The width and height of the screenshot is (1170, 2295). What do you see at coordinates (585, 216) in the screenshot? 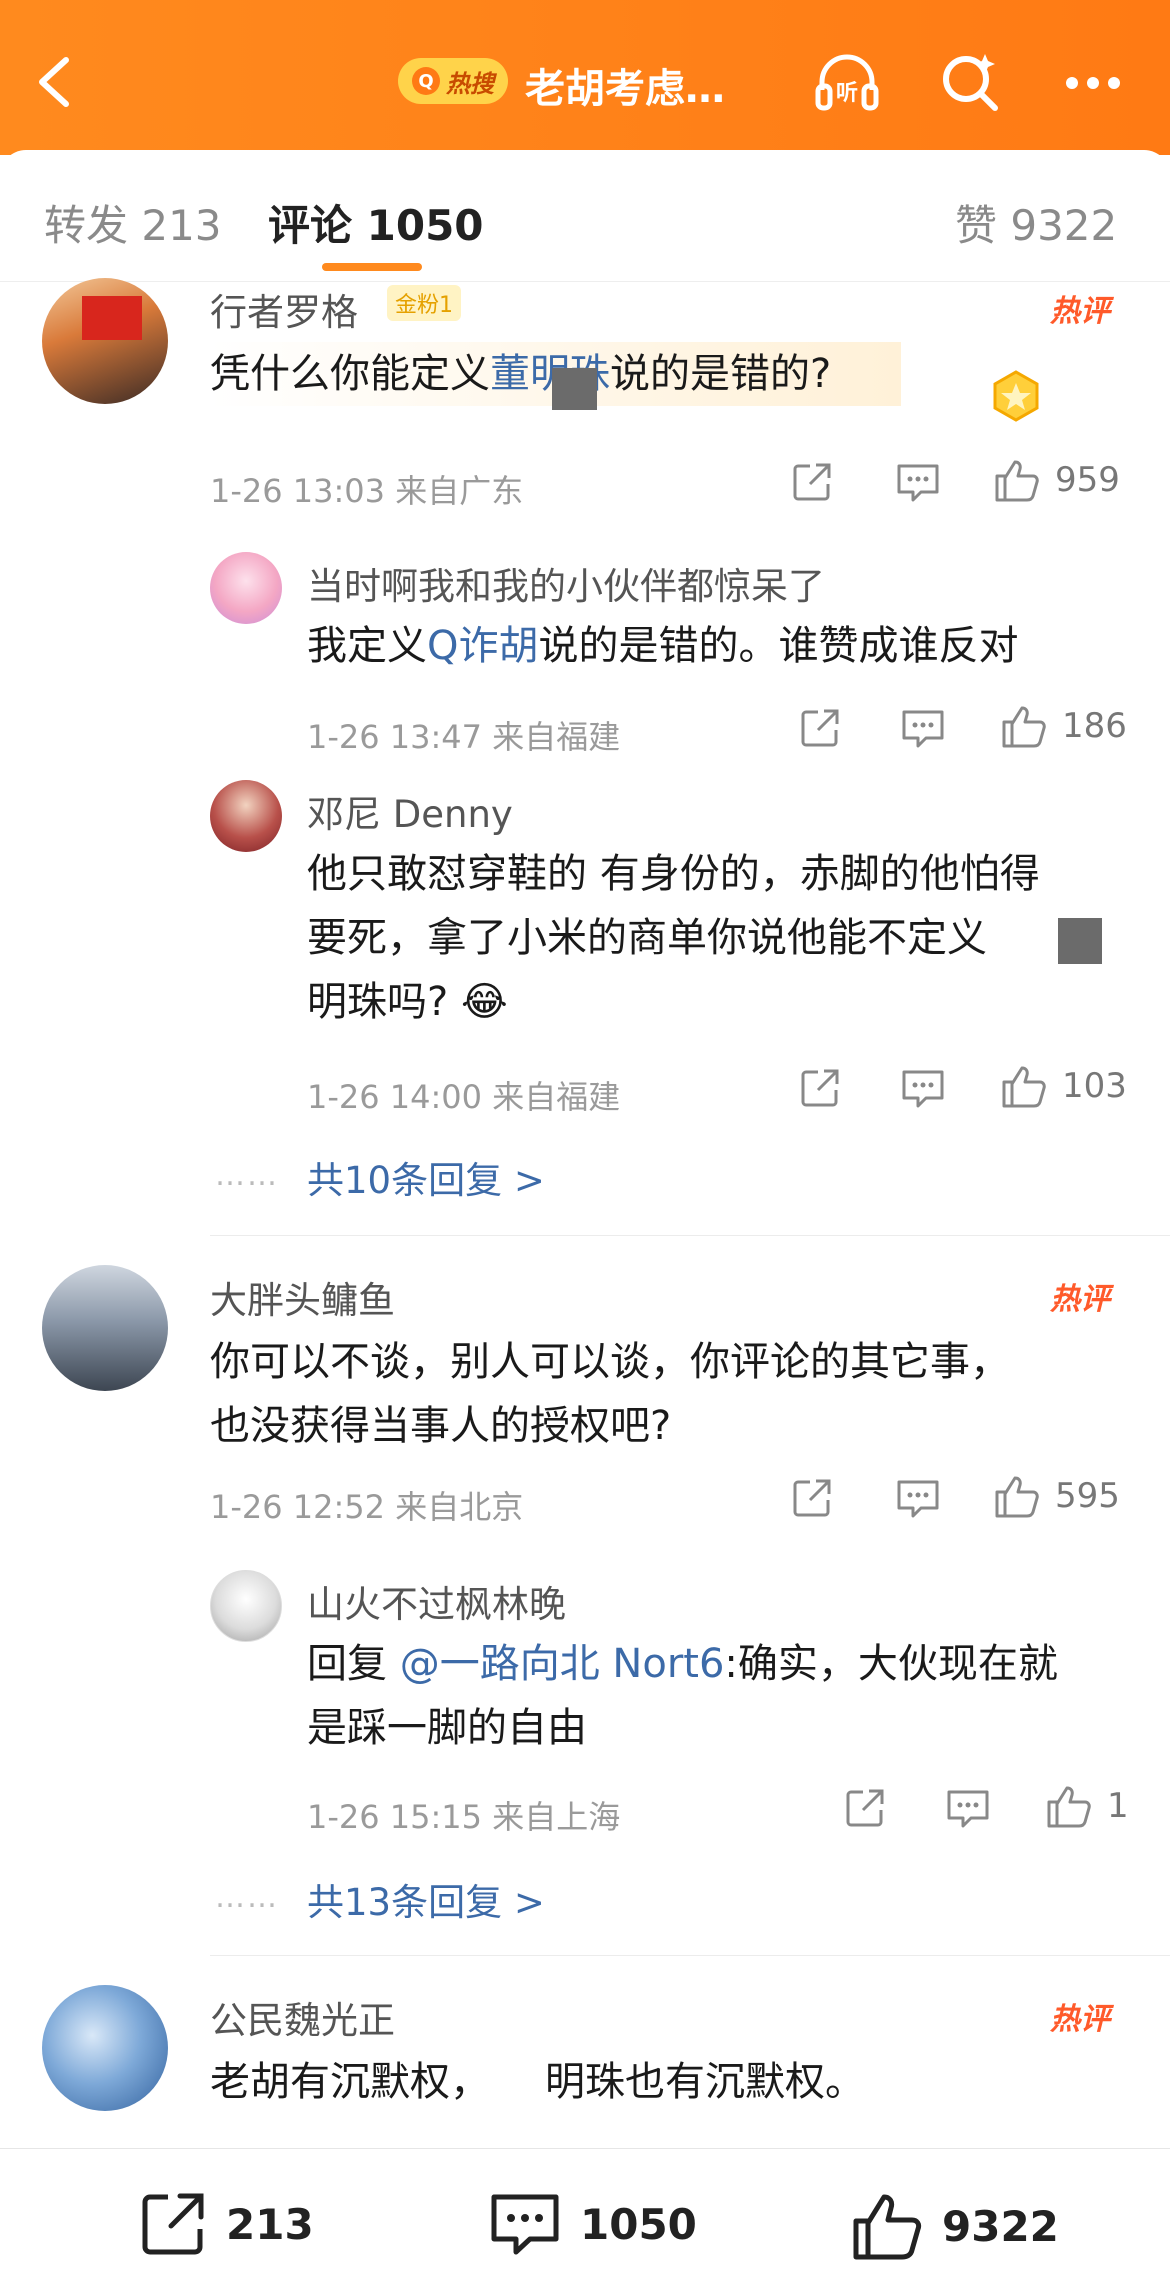
I see `tab-bar: 转发 213 评论 1050 赞 9322` at bounding box center [585, 216].